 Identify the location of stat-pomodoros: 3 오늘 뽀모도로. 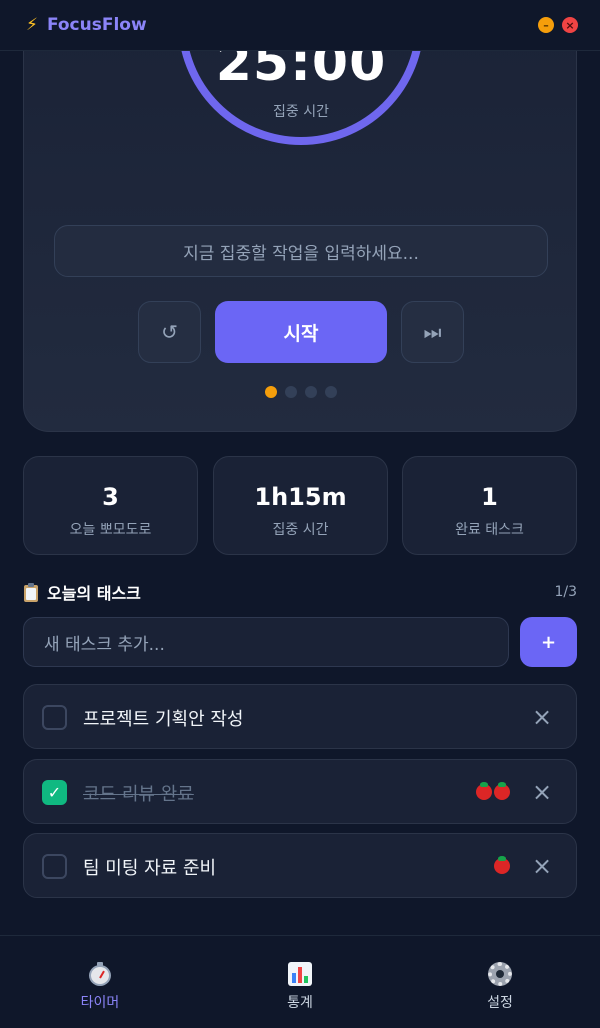
(110, 505).